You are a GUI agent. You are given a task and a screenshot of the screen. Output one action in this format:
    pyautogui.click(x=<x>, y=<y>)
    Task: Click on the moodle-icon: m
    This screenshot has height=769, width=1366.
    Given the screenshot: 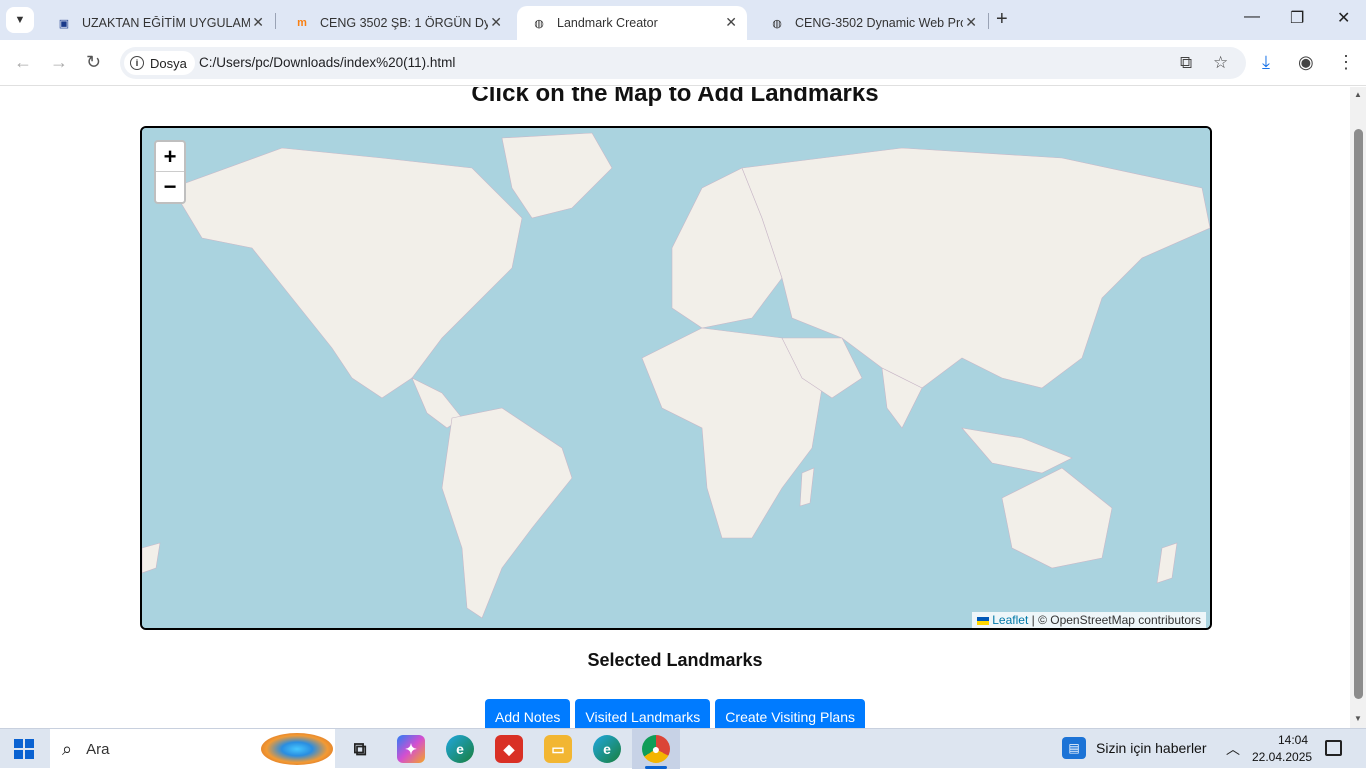 What is the action you would take?
    pyautogui.click(x=302, y=23)
    